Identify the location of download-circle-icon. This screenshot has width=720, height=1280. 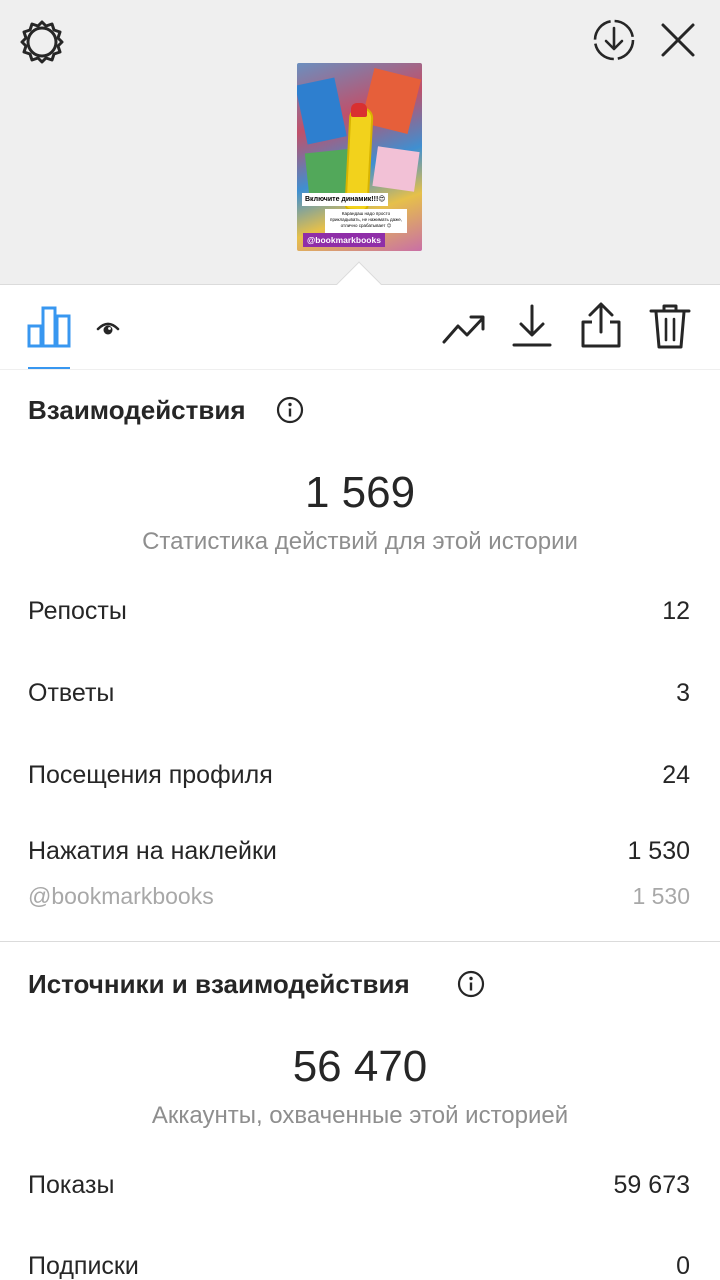
(614, 40).